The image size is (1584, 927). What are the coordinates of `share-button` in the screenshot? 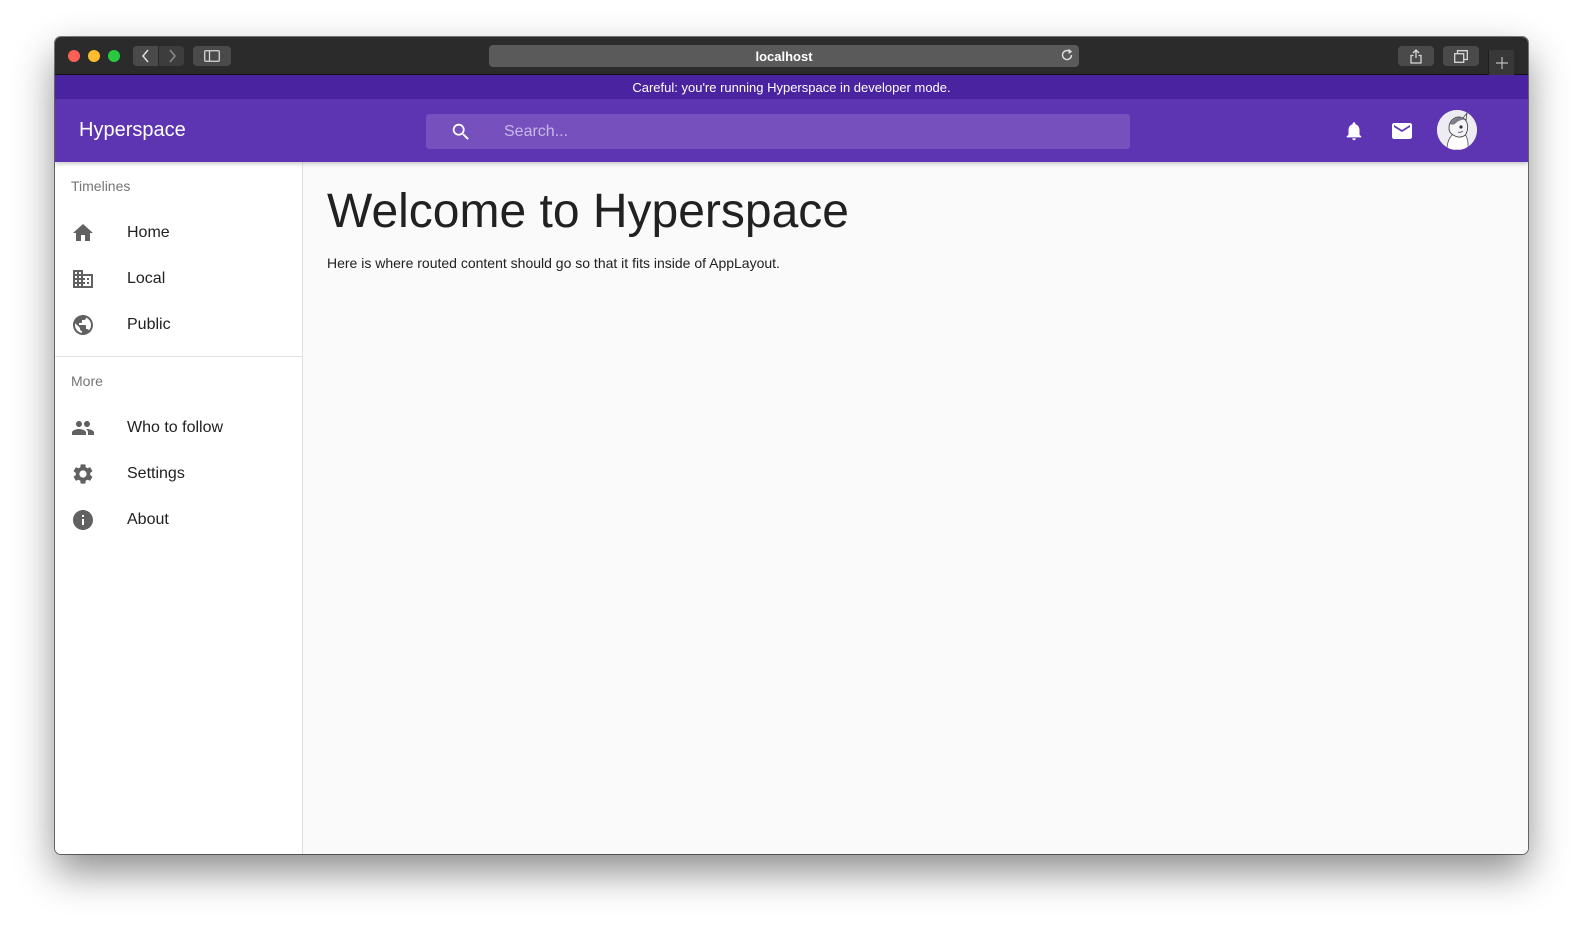 It's located at (1416, 56).